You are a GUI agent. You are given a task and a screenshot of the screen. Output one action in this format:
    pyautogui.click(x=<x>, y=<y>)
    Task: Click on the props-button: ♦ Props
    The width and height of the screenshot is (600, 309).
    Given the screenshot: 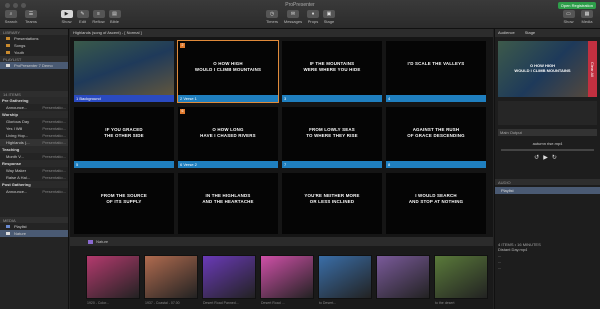 What is the action you would take?
    pyautogui.click(x=313, y=17)
    